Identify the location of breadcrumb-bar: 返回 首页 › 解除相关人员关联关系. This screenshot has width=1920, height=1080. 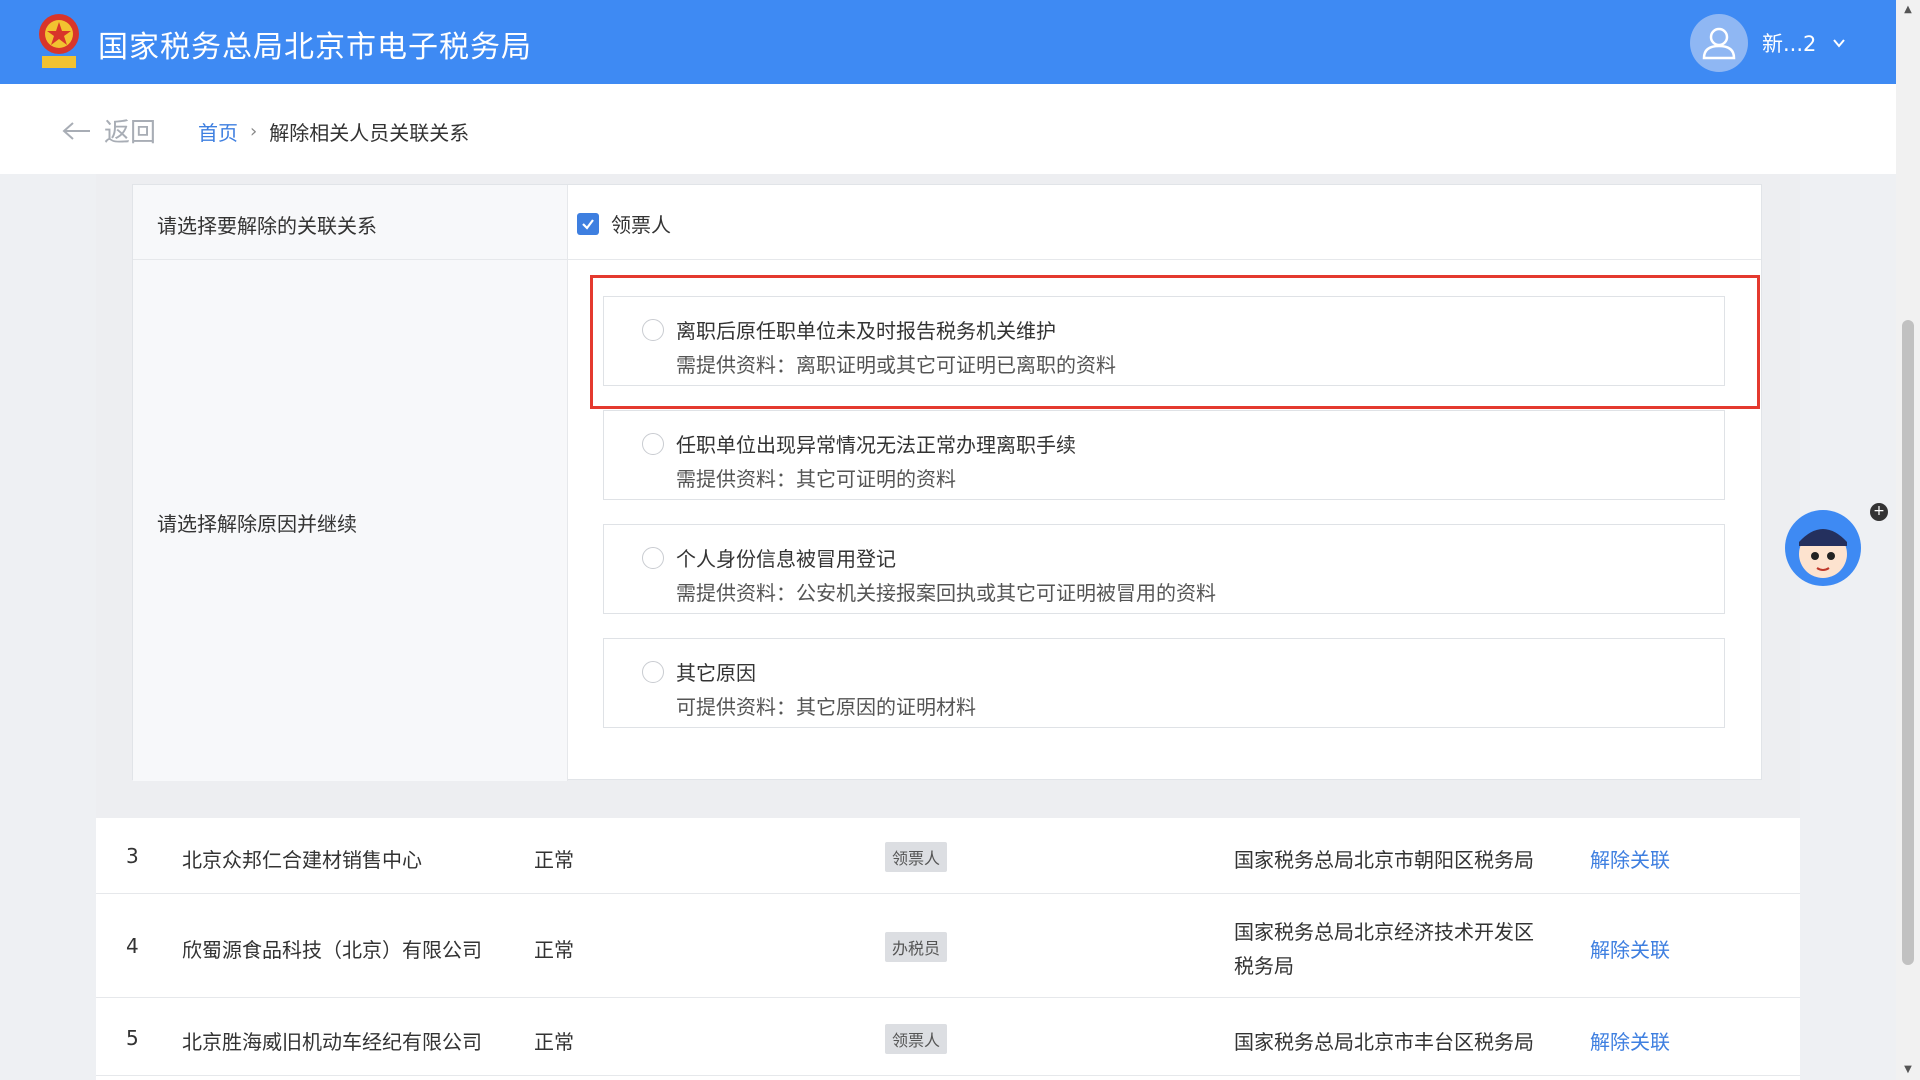
(948, 129).